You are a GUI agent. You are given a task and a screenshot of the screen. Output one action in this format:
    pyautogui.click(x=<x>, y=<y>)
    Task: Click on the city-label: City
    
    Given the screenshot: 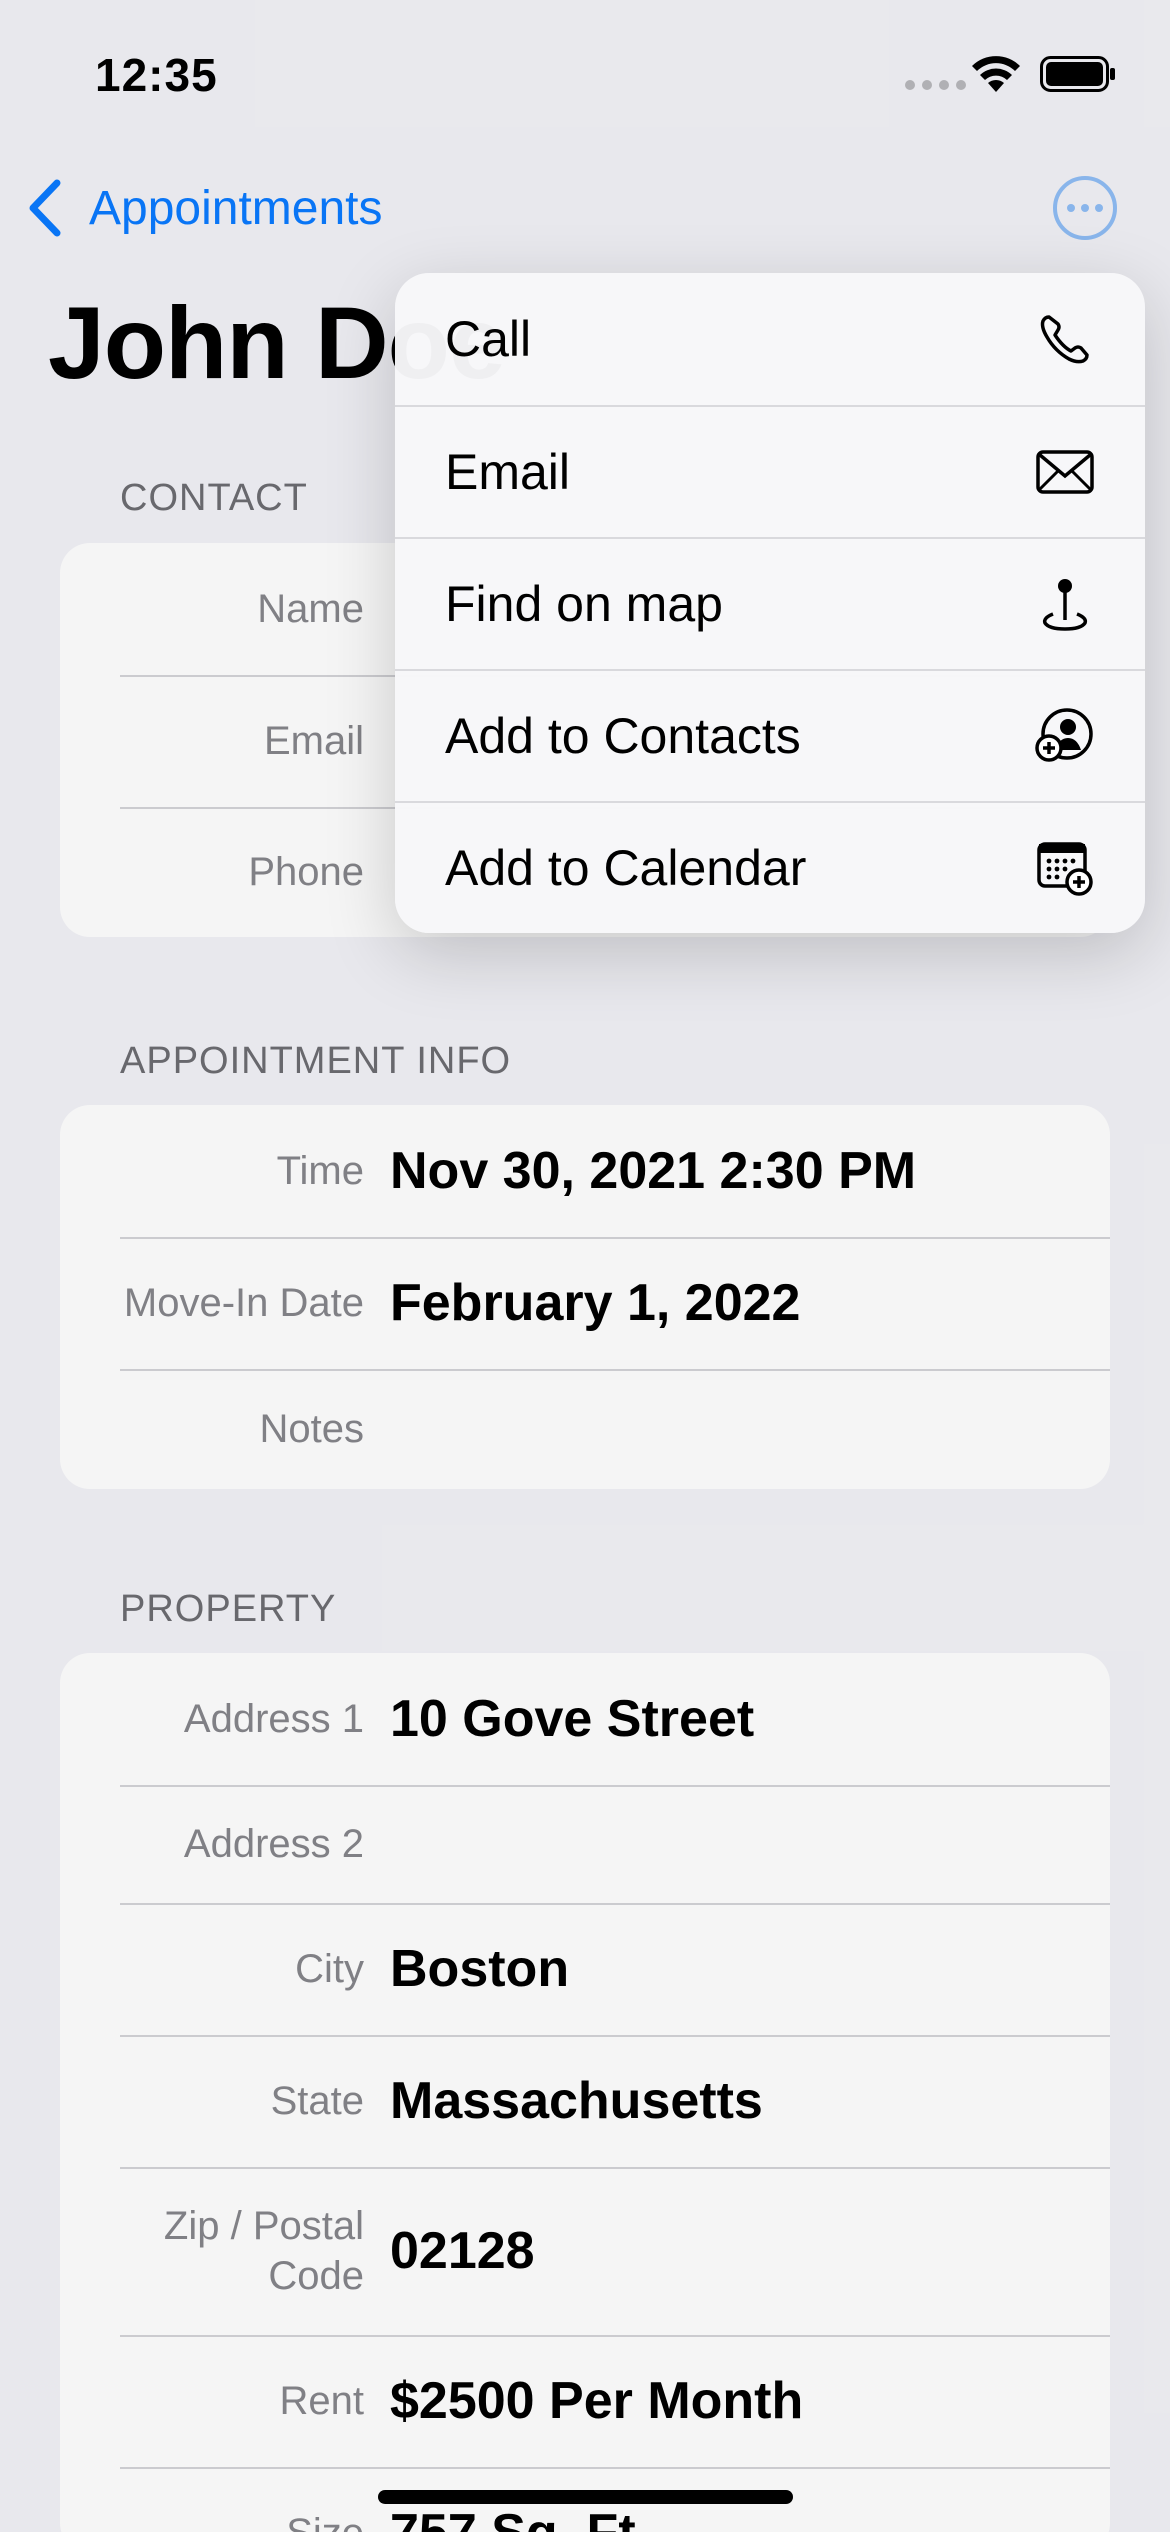 What is the action you would take?
    pyautogui.click(x=329, y=1969)
    